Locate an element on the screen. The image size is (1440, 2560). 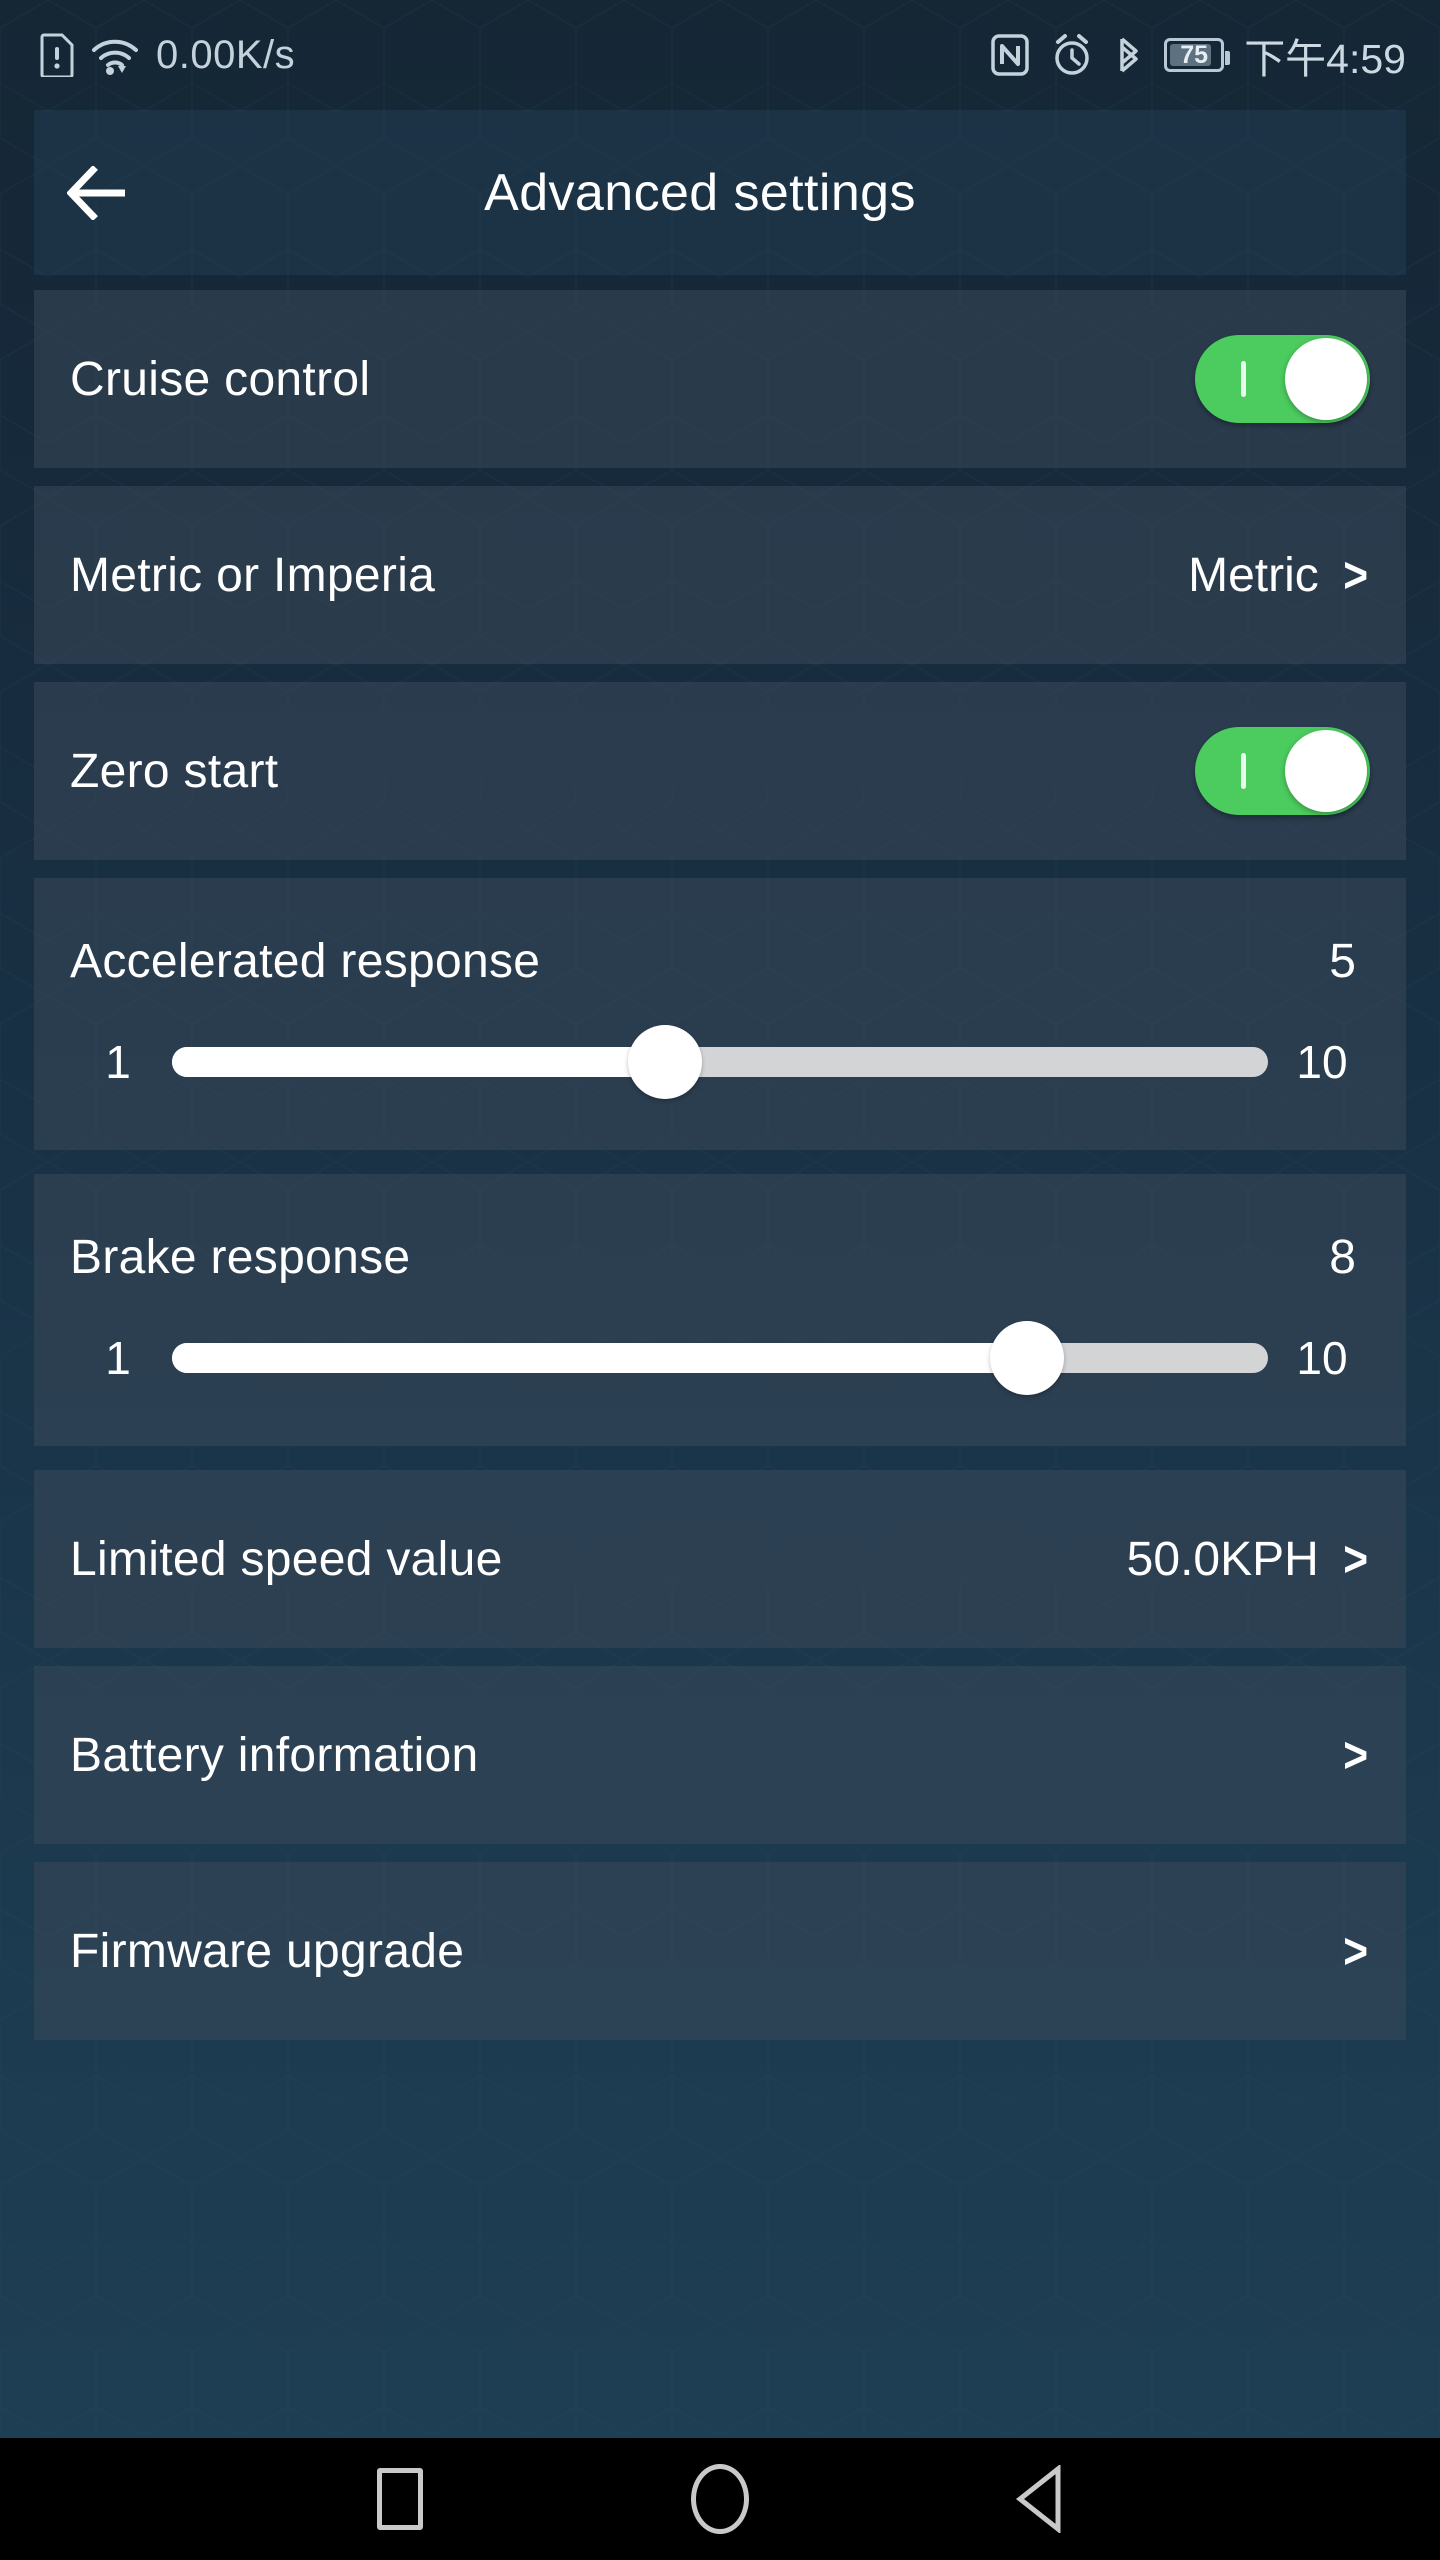
circle-icon is located at coordinates (720, 2499).